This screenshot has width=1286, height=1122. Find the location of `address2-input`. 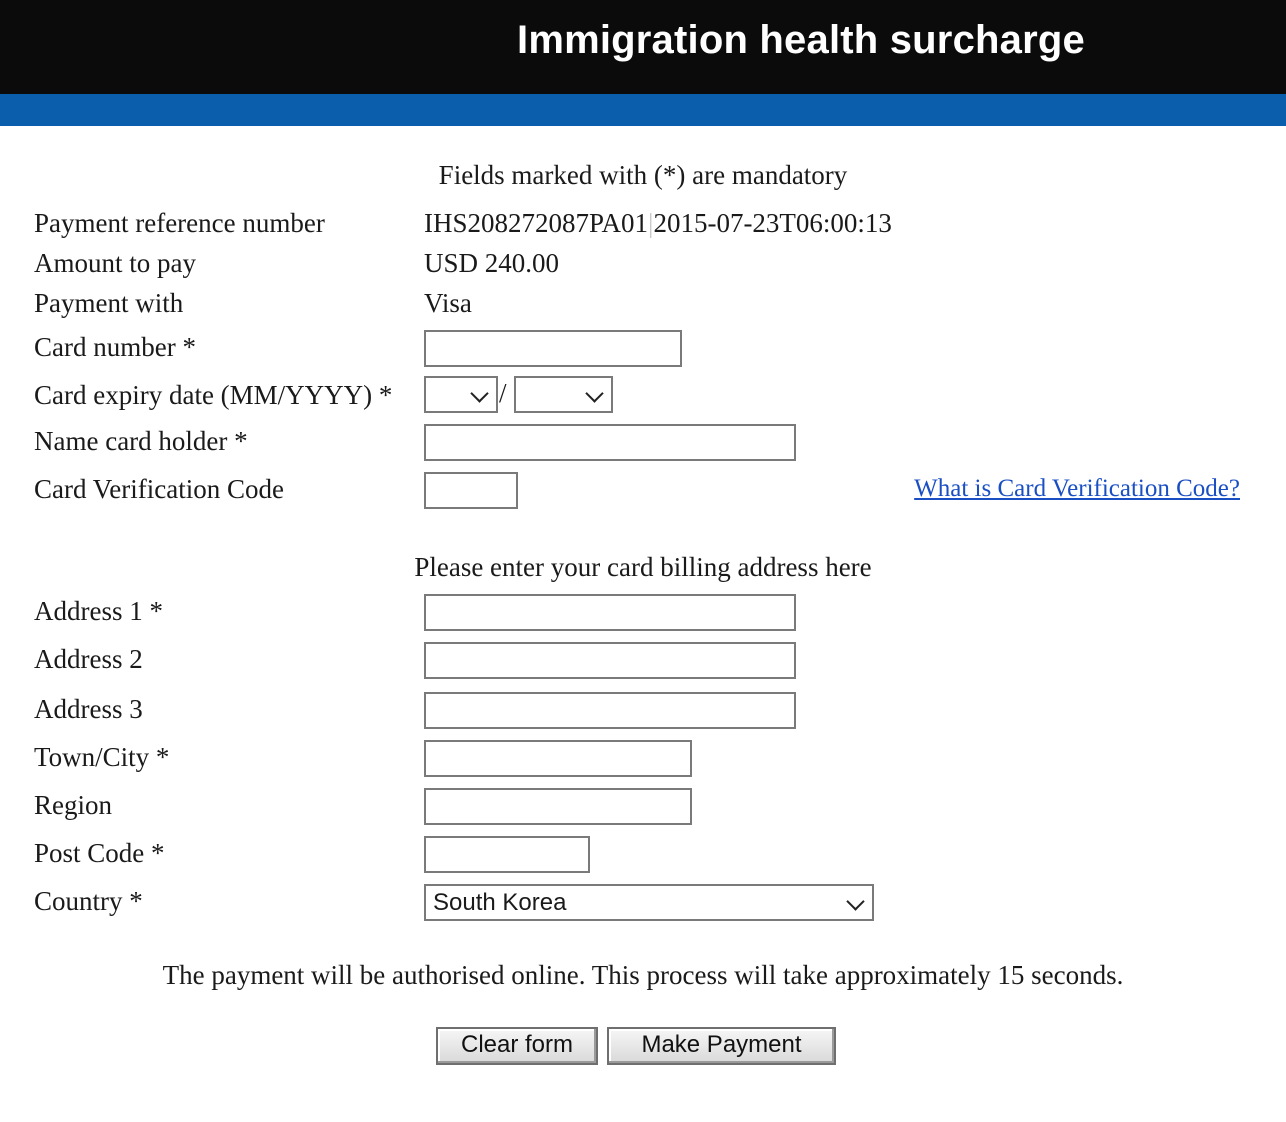

address2-input is located at coordinates (610, 660).